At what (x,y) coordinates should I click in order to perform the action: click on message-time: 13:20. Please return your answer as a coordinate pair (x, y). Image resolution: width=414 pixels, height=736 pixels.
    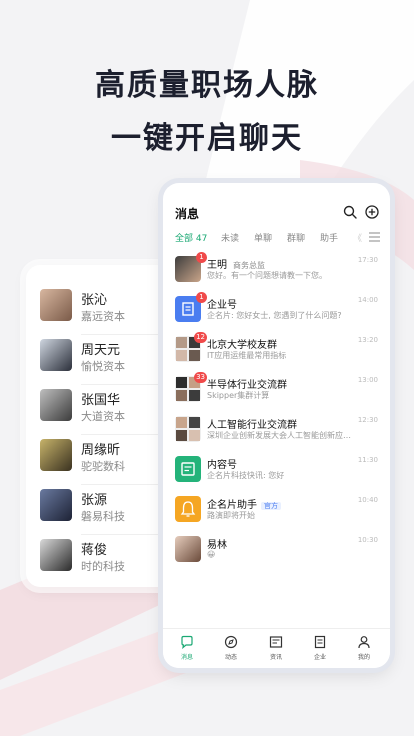
    Looking at the image, I should click on (367, 340).